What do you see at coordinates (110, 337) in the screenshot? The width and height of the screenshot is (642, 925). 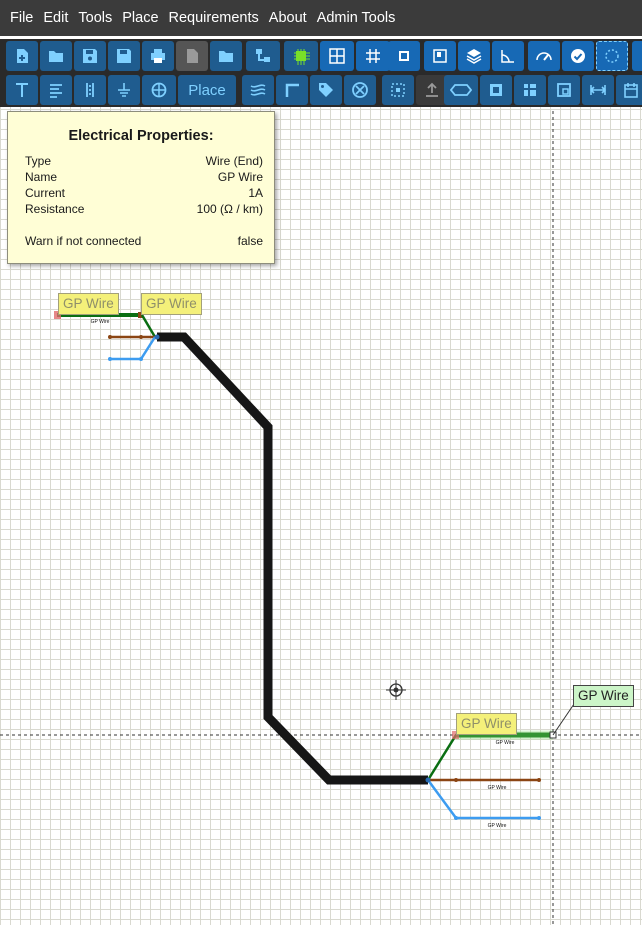 I see `wire-brown-end` at bounding box center [110, 337].